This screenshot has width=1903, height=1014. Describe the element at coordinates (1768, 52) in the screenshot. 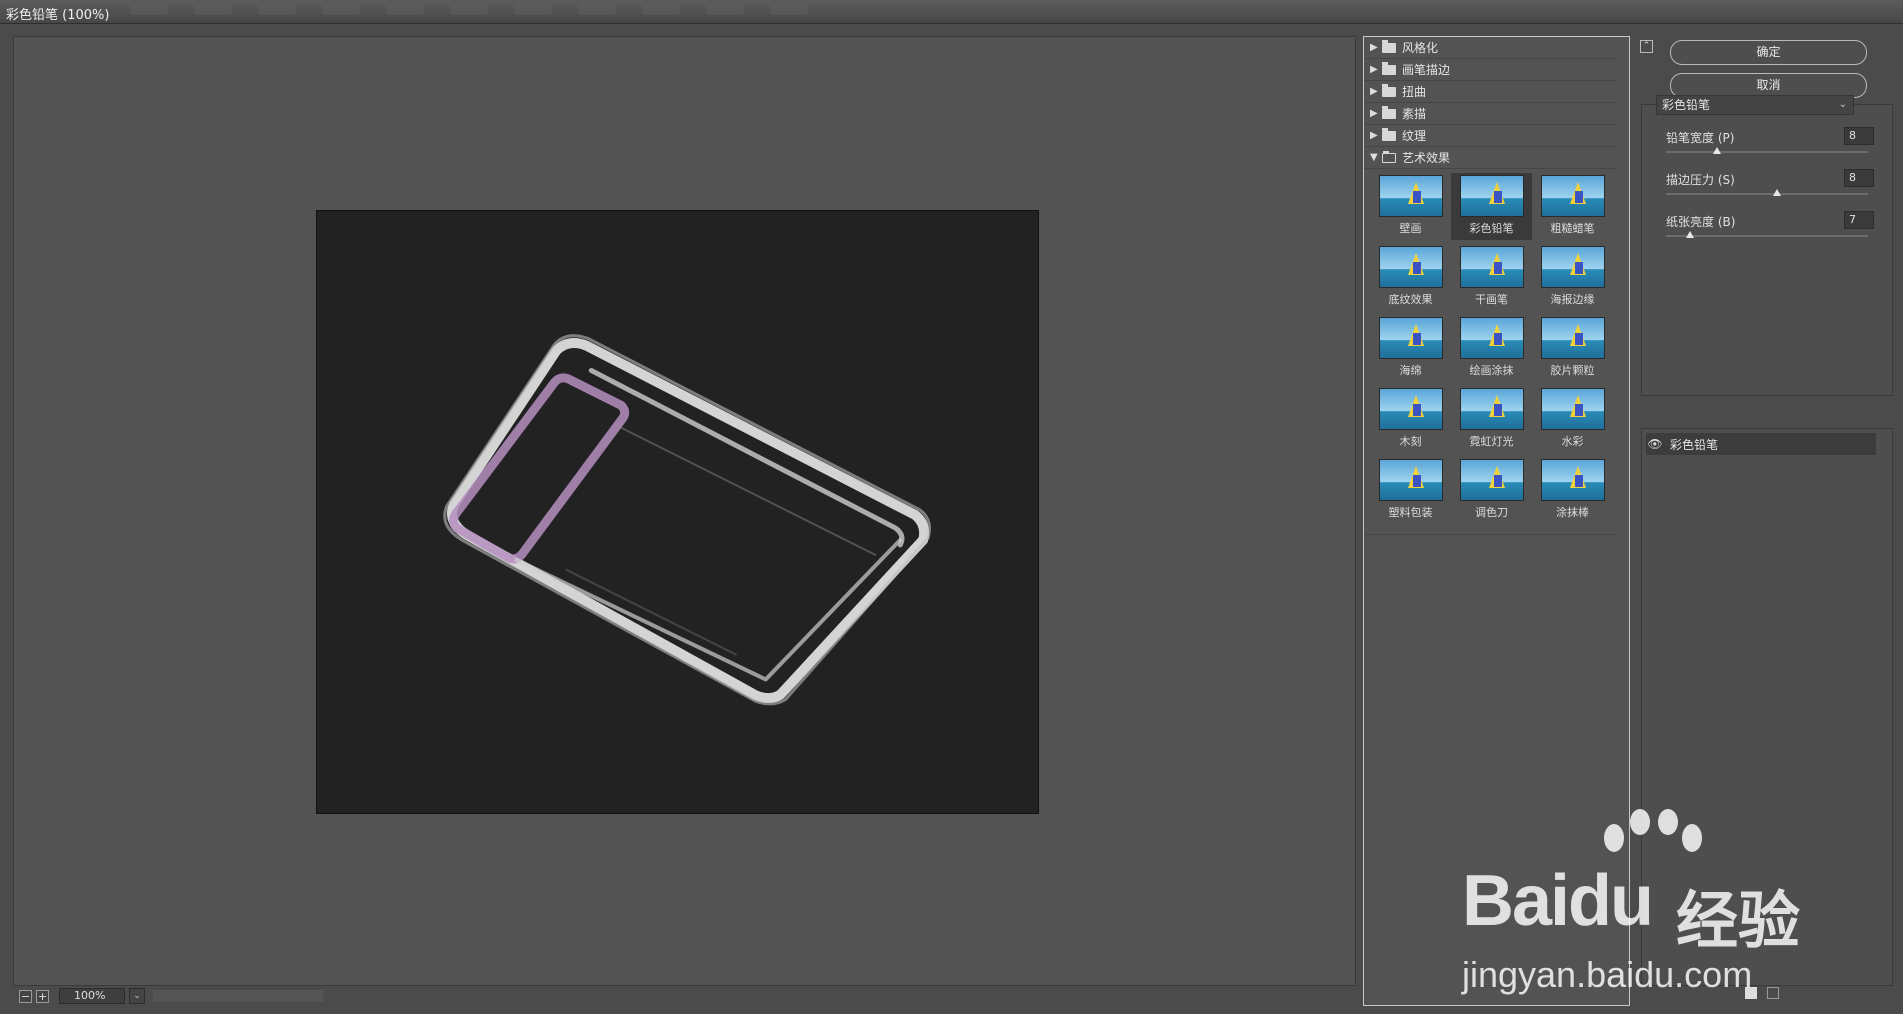

I see `ok-button: 确定` at that location.